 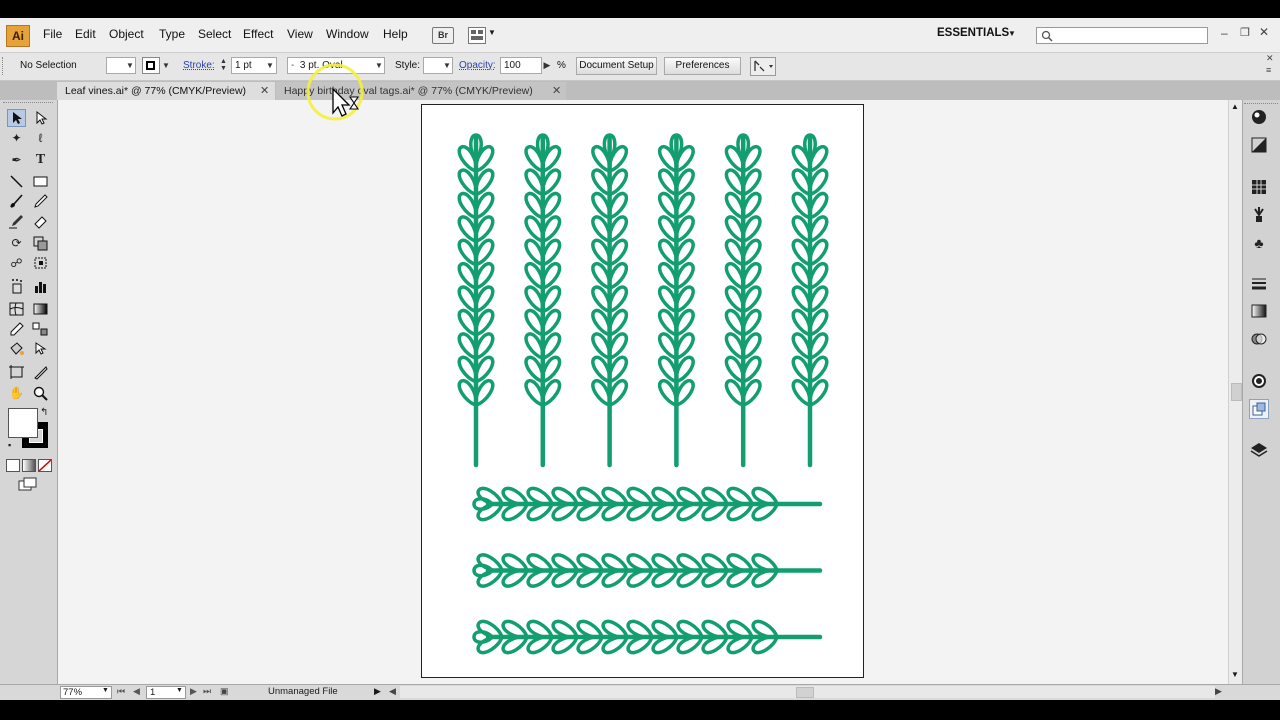 I want to click on previous-artboard-icon: ◀, so click(x=136, y=691).